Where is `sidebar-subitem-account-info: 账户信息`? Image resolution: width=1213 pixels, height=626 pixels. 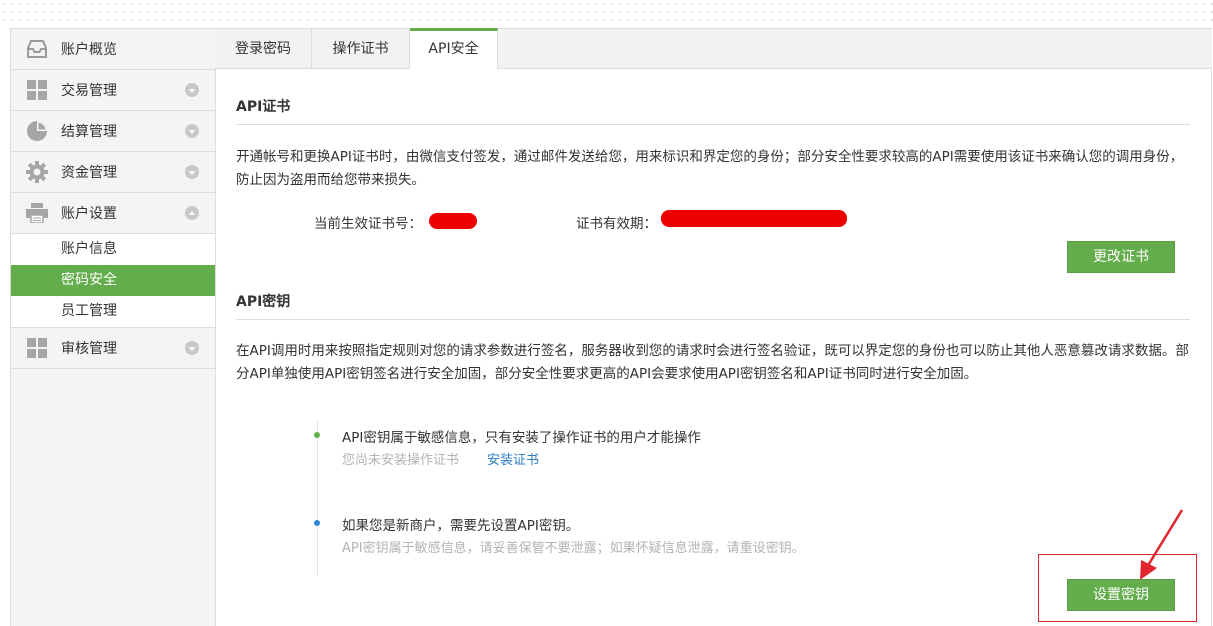 sidebar-subitem-account-info: 账户信息 is located at coordinates (113, 249).